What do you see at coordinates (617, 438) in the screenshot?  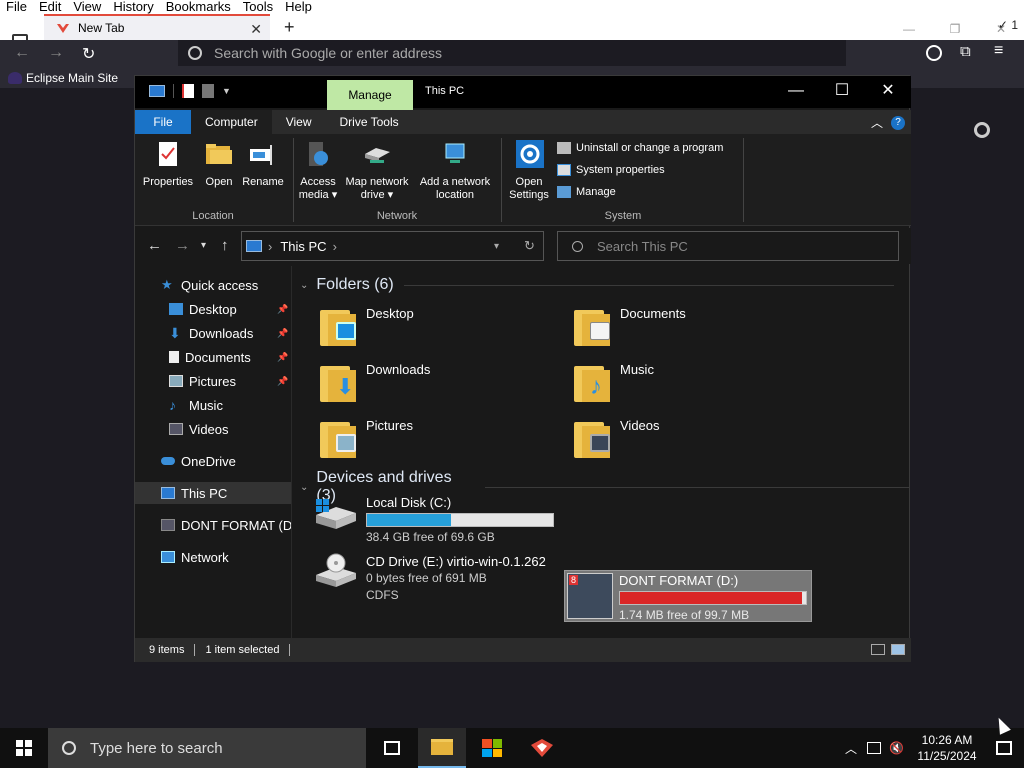 I see `folder-videos: Videos` at bounding box center [617, 438].